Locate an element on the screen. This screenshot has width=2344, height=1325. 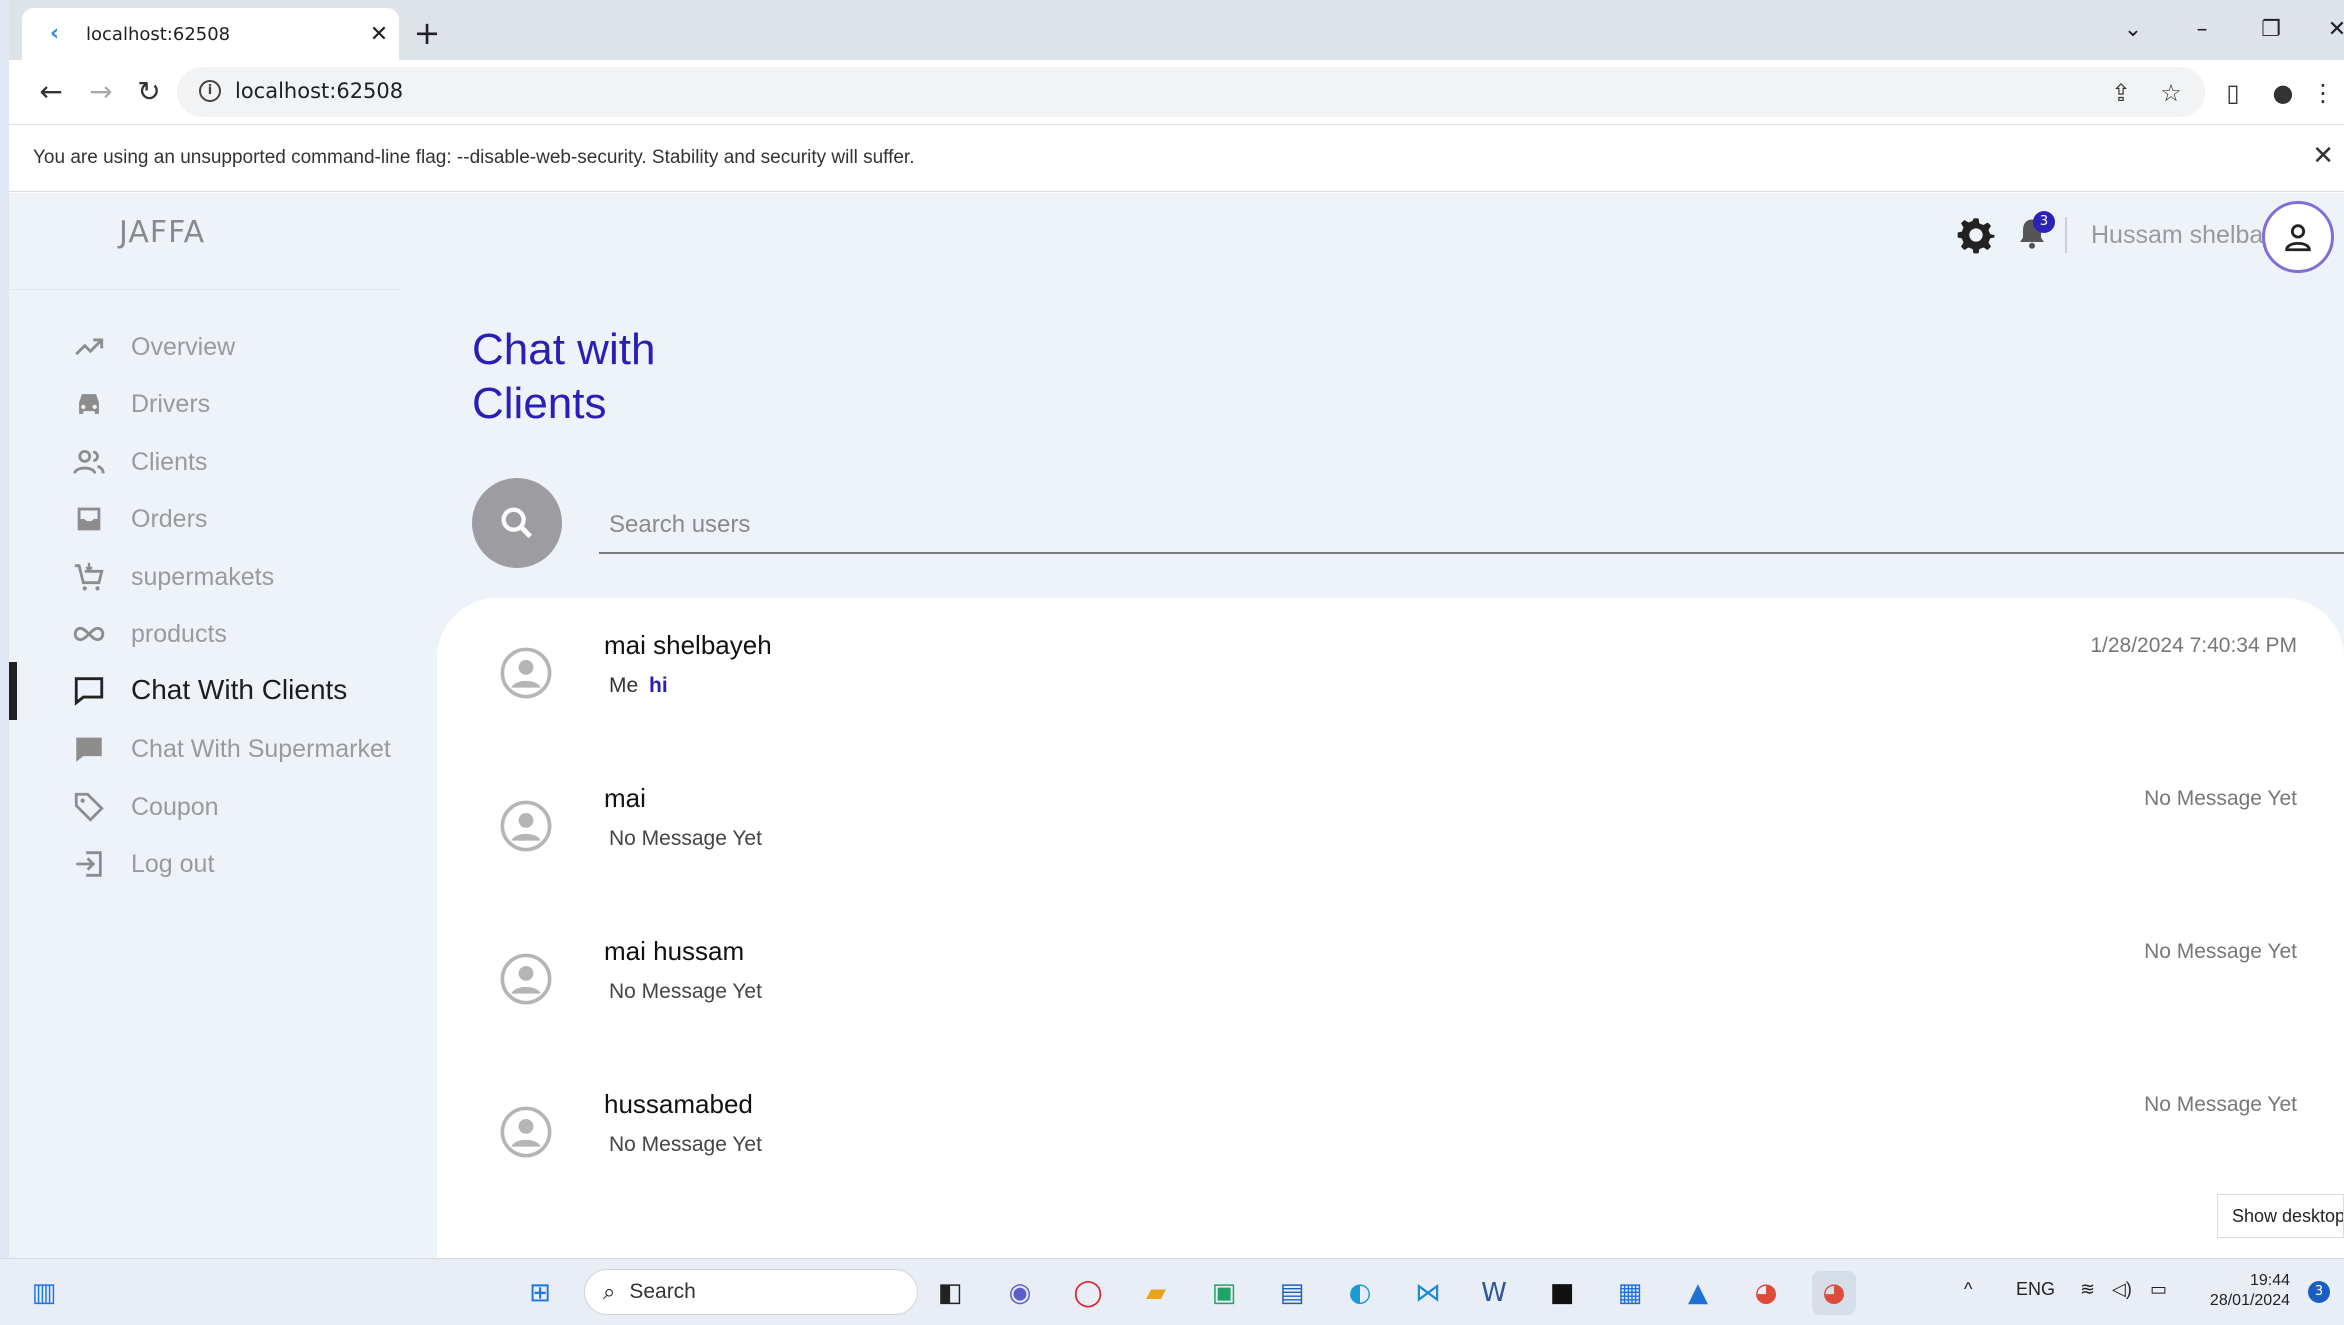
sidebar-item-label: Overview is located at coordinates (183, 346).